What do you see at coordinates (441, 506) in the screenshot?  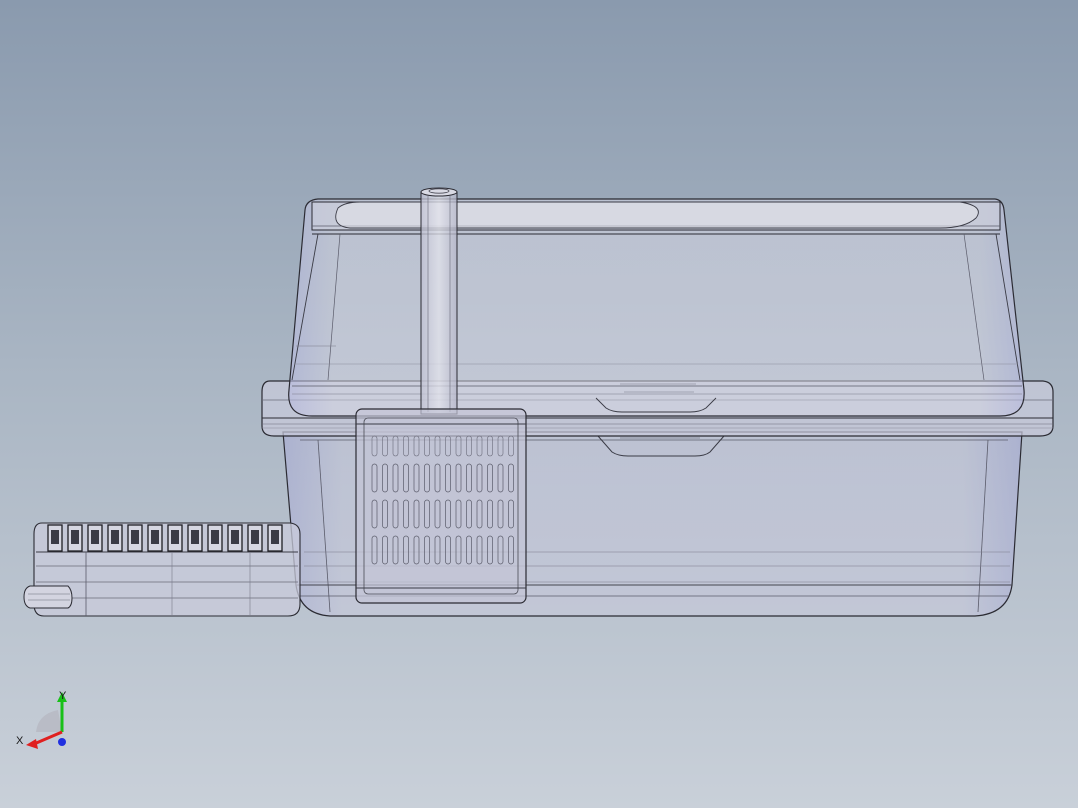 I see `filter-housing` at bounding box center [441, 506].